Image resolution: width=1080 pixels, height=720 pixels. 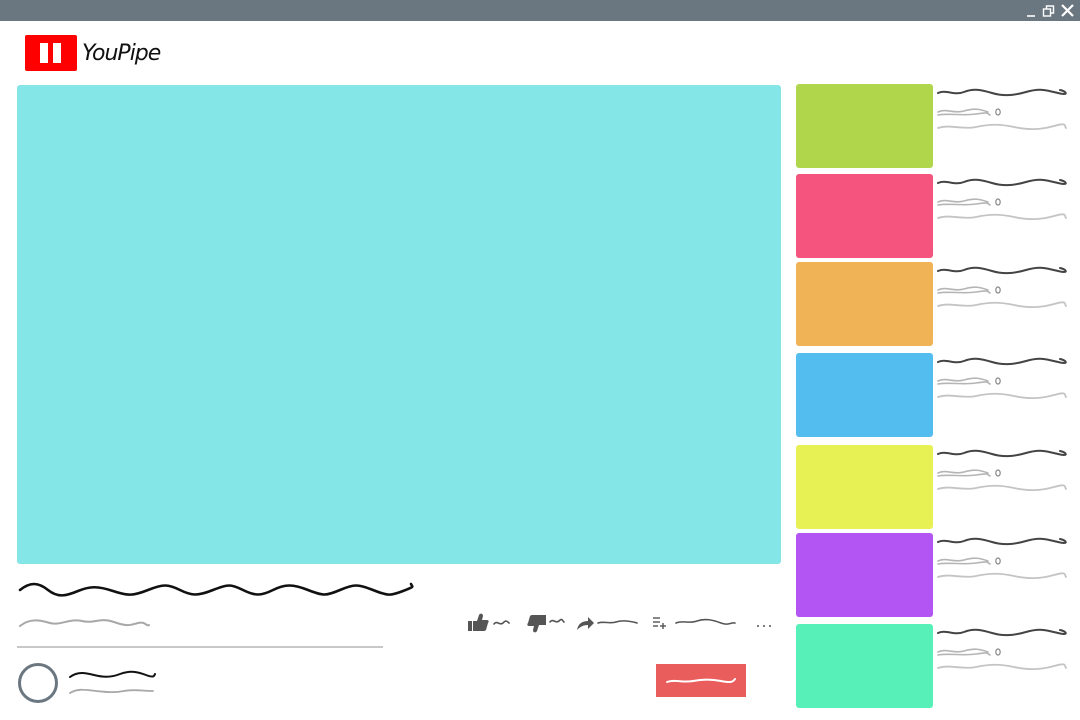 What do you see at coordinates (764, 623) in the screenshot?
I see `more-button` at bounding box center [764, 623].